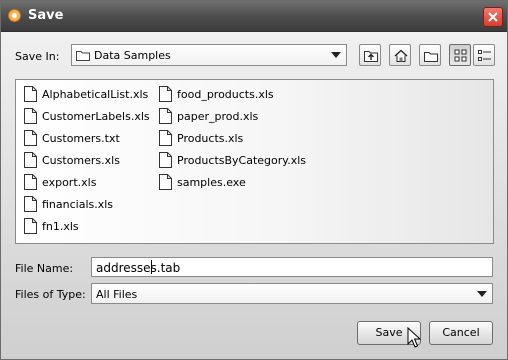 The width and height of the screenshot is (508, 360). What do you see at coordinates (83, 56) in the screenshot?
I see `folder-icon` at bounding box center [83, 56].